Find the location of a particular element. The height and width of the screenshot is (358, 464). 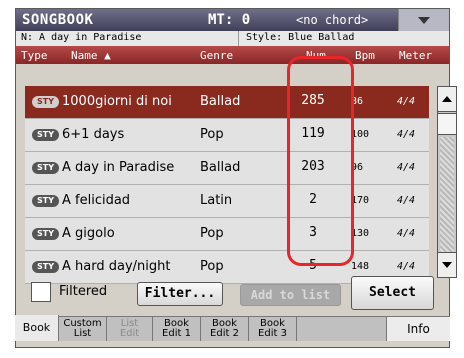

column-header: Type Name ▲ Genre Num Bpm Meter is located at coordinates (232, 55).